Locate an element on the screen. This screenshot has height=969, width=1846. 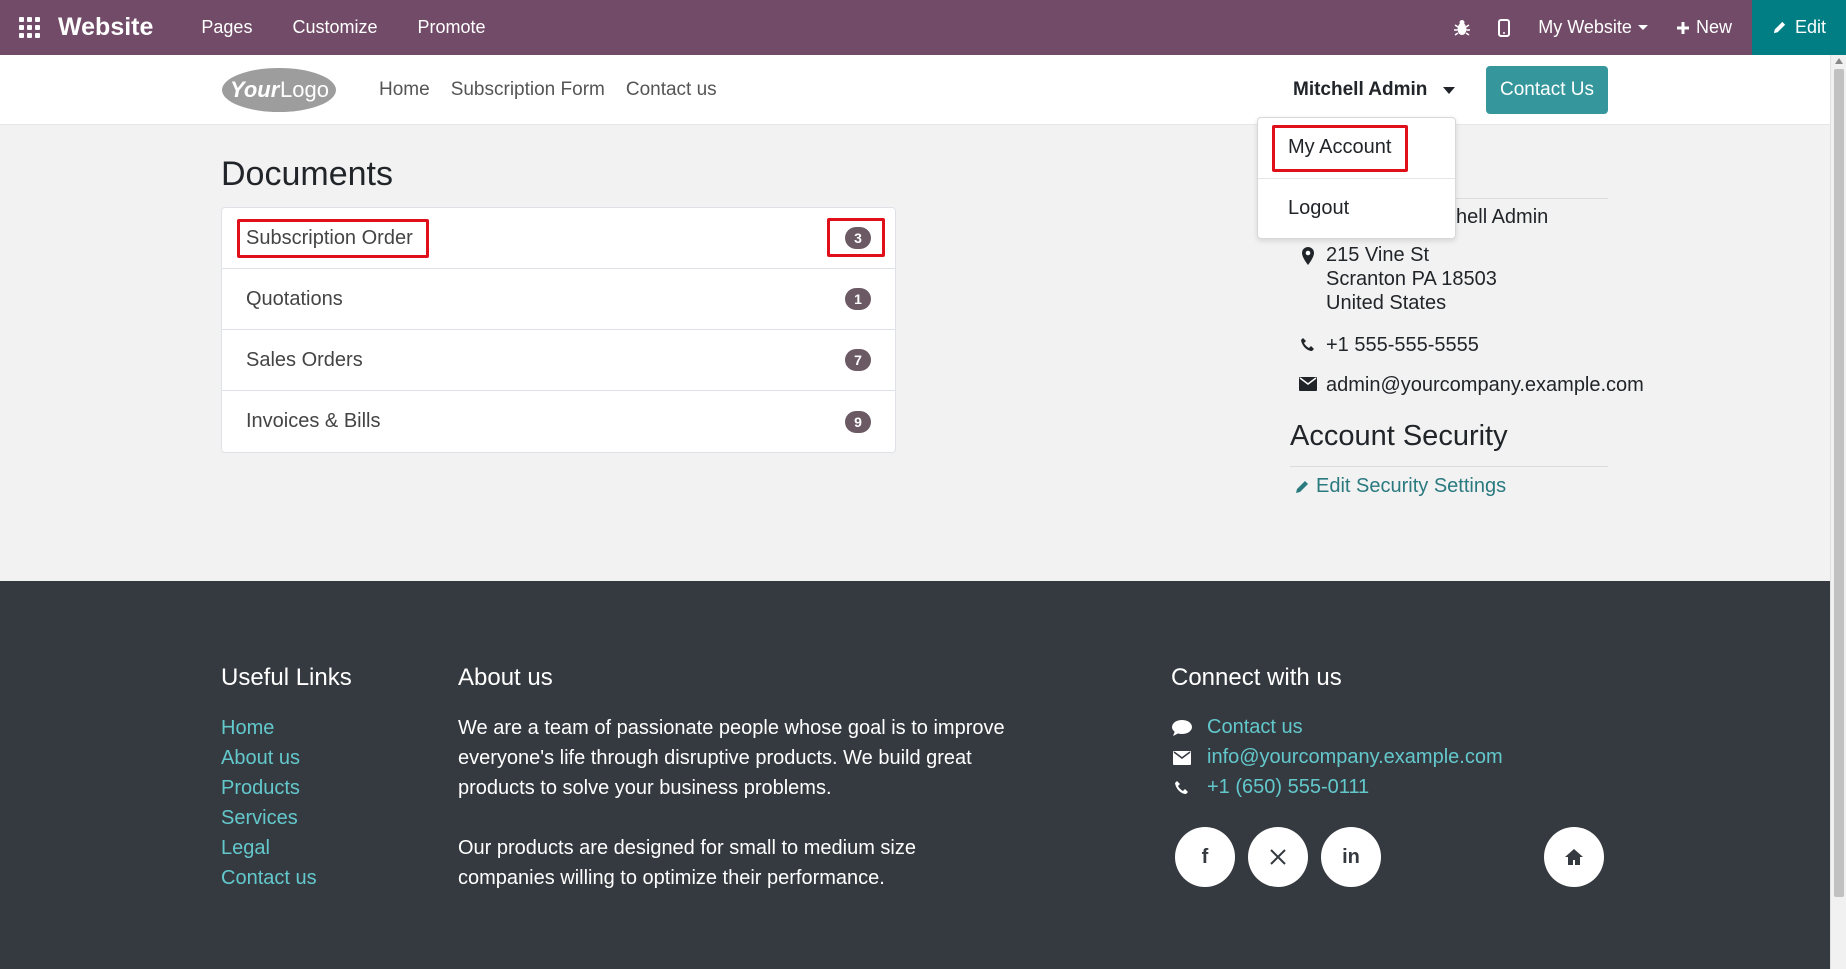
website-selector: My Website is located at coordinates (1593, 27).